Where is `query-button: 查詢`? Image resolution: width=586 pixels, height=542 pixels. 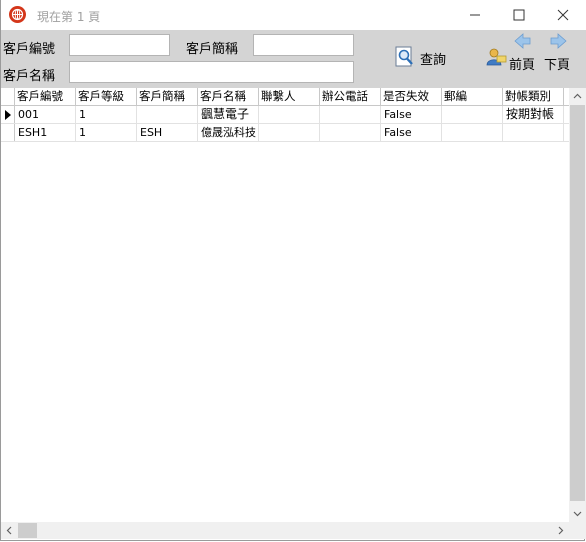
query-button: 查詢 is located at coordinates (424, 58).